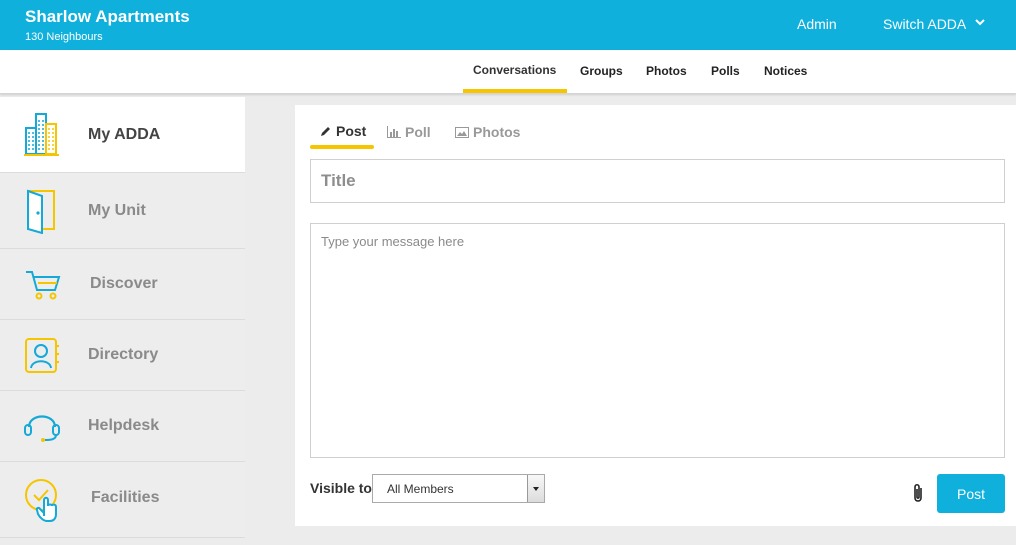 The width and height of the screenshot is (1016, 545). I want to click on post-button: Post, so click(971, 493).